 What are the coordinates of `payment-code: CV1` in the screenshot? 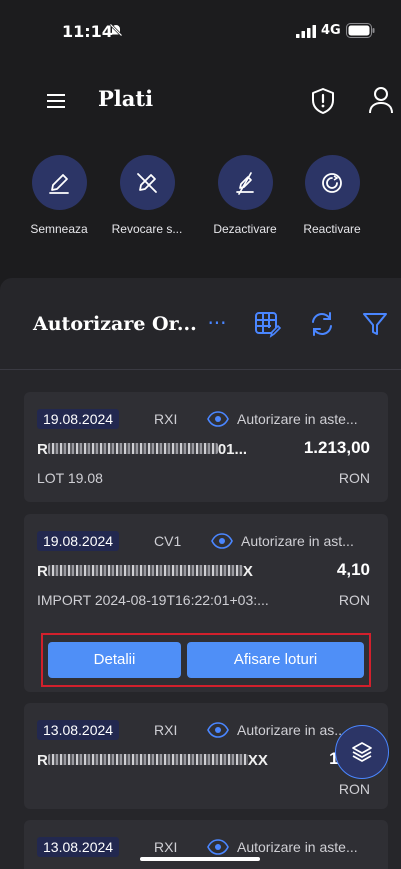 It's located at (168, 541).